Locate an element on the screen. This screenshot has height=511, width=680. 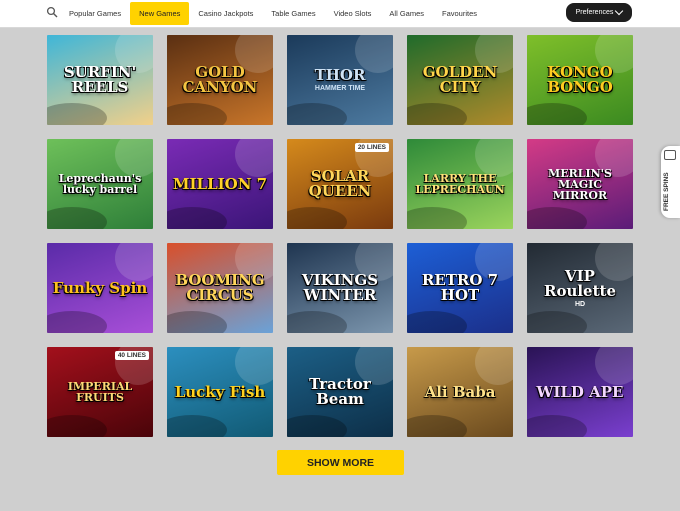
game-tile: WILD APE is located at coordinates (580, 392).